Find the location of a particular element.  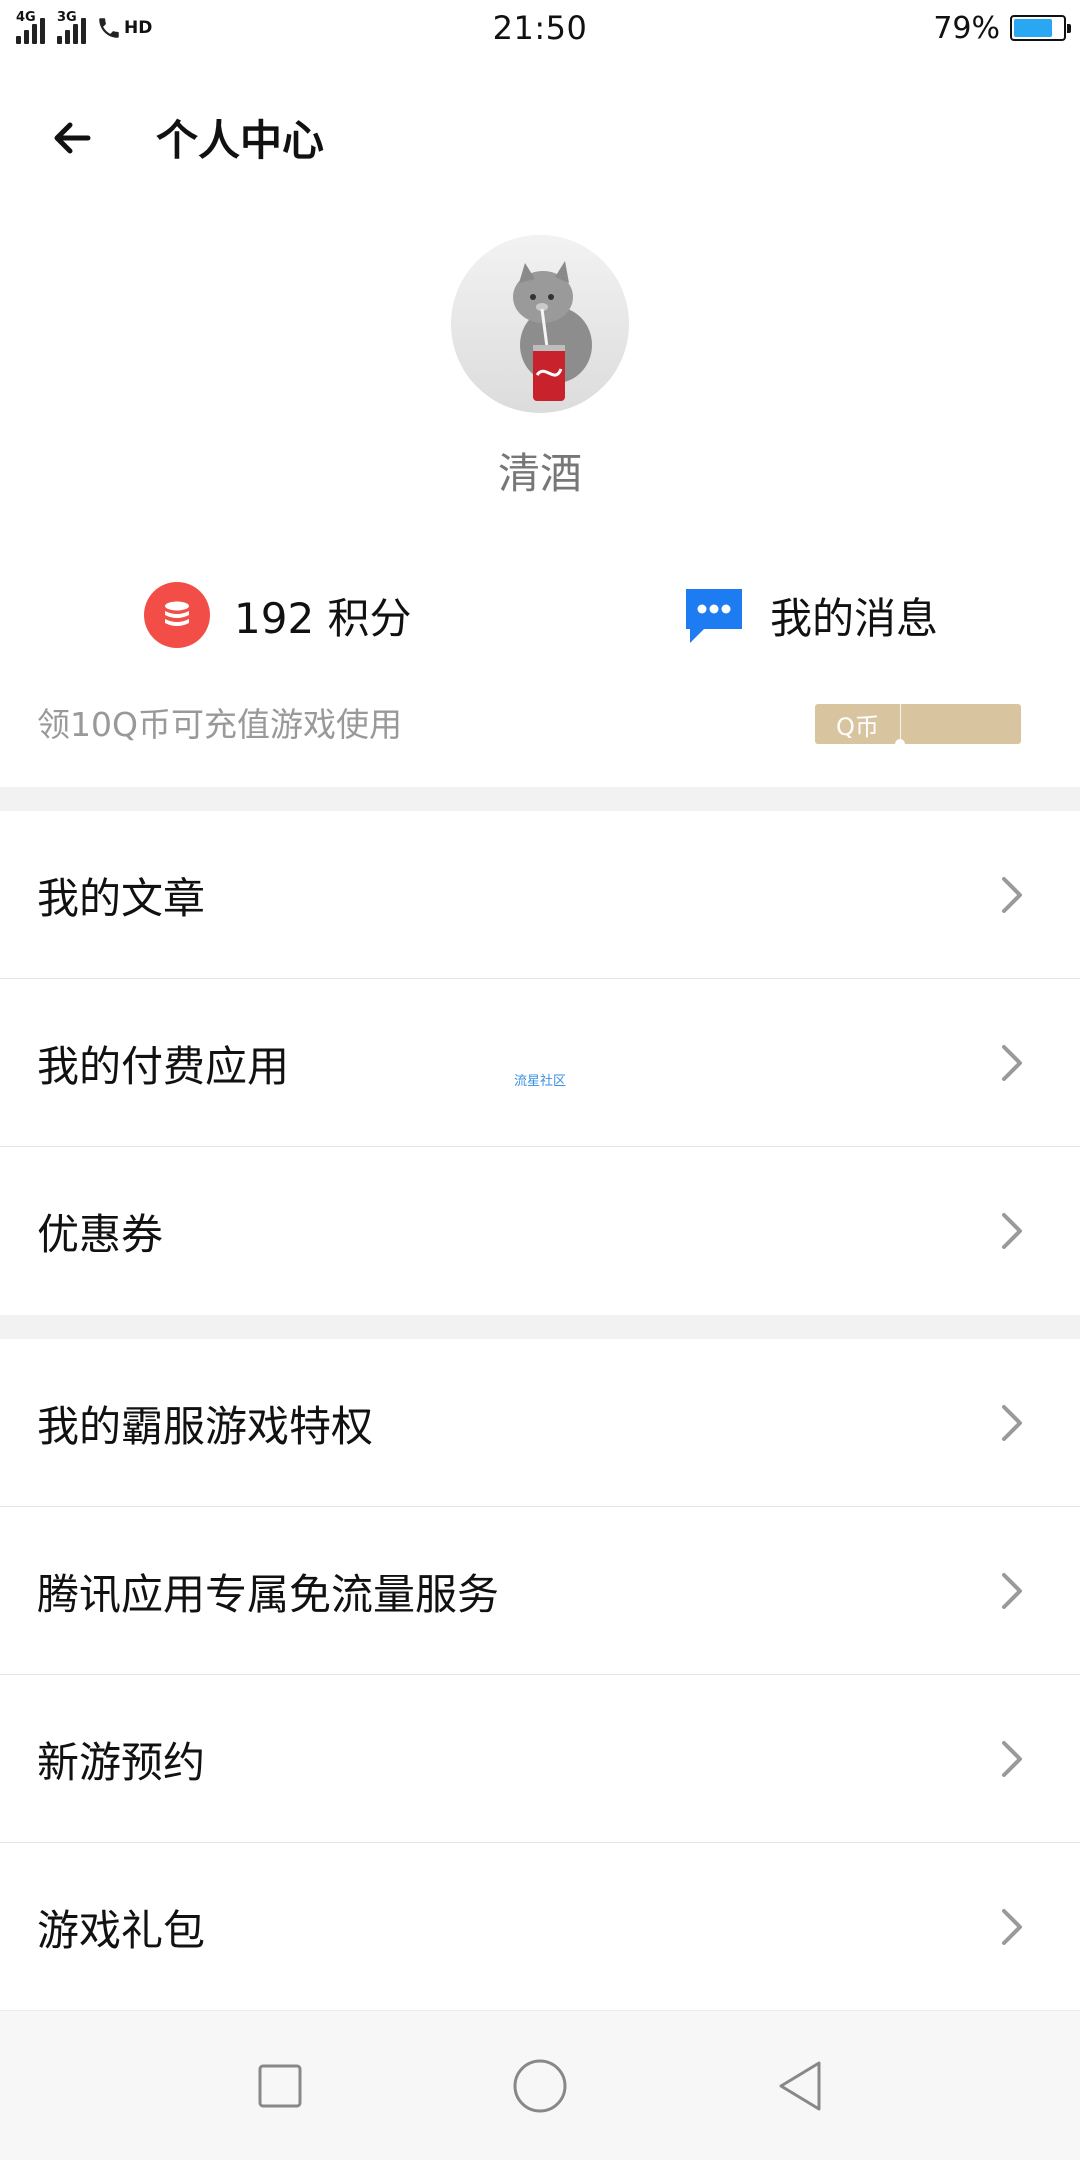

signal-3g-icon: 3G is located at coordinates (70, 27).